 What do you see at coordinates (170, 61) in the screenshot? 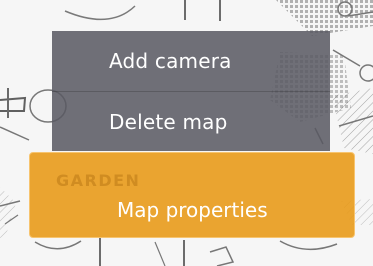
I see `add-camera-label: Add camera` at bounding box center [170, 61].